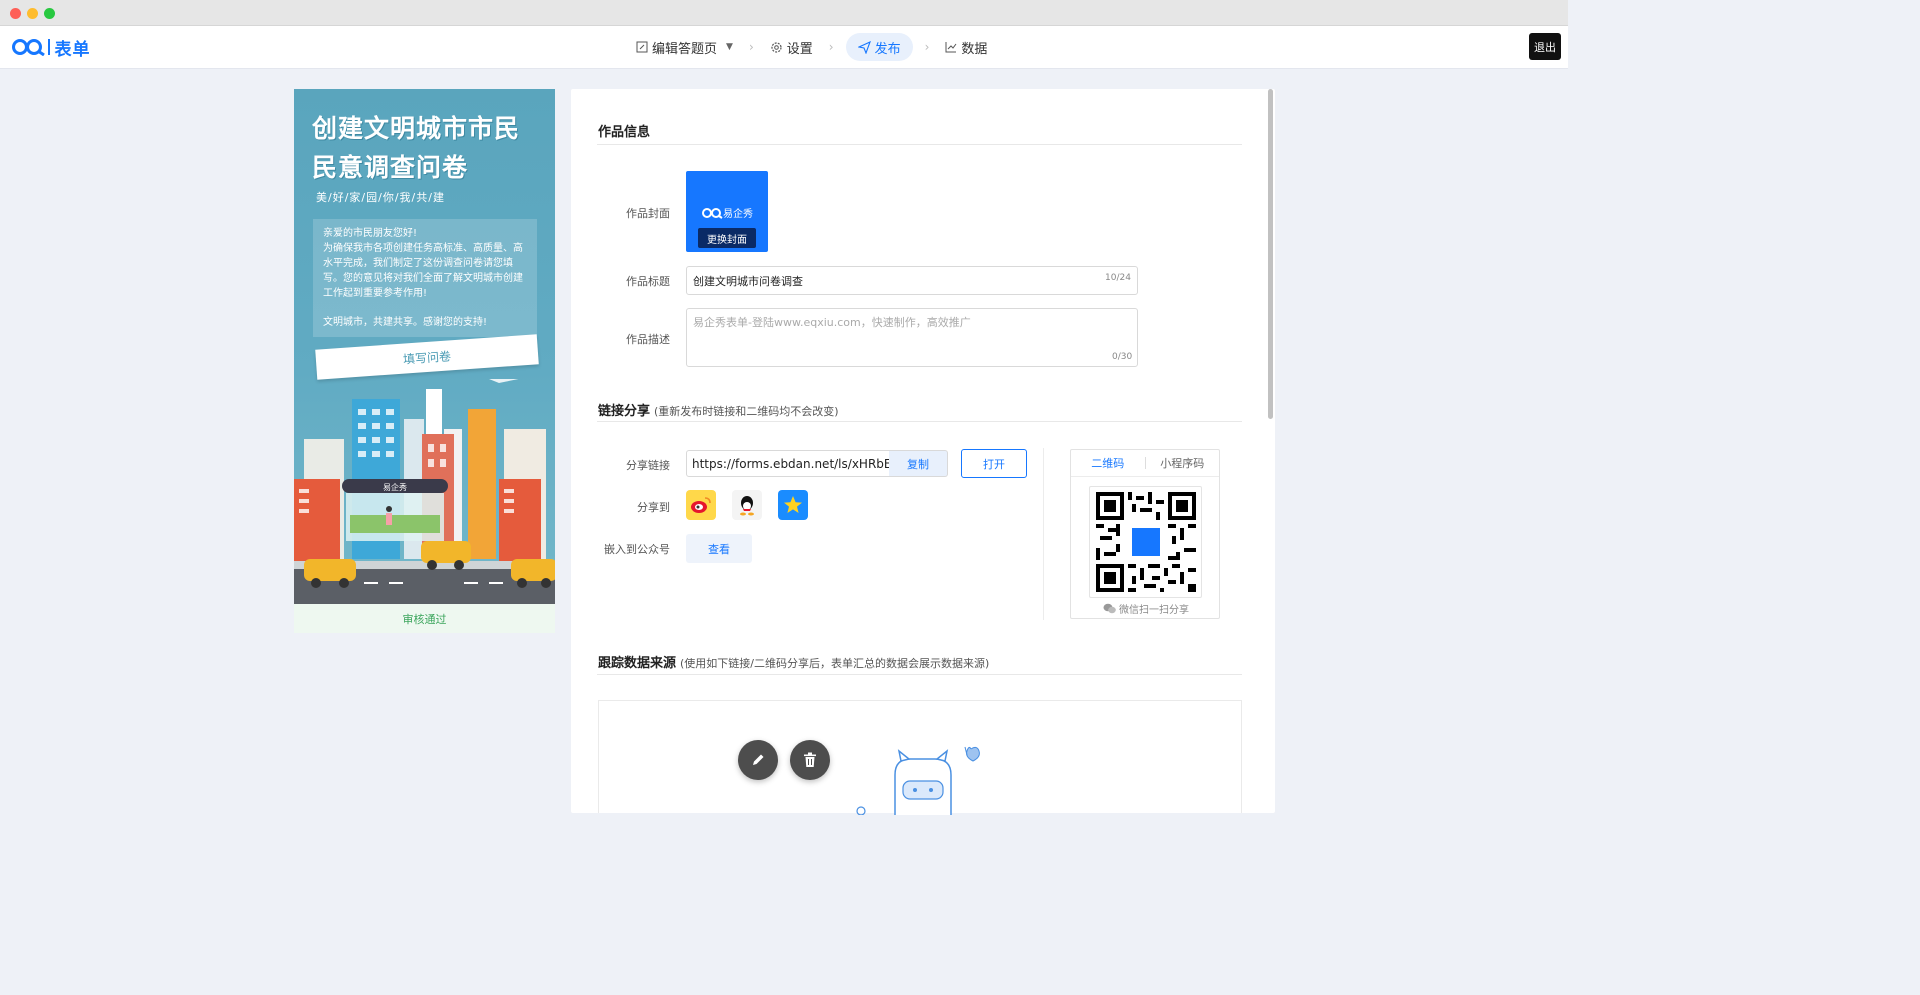 The image size is (1920, 995). What do you see at coordinates (974, 49) in the screenshot?
I see `step-data-label: 数据` at bounding box center [974, 49].